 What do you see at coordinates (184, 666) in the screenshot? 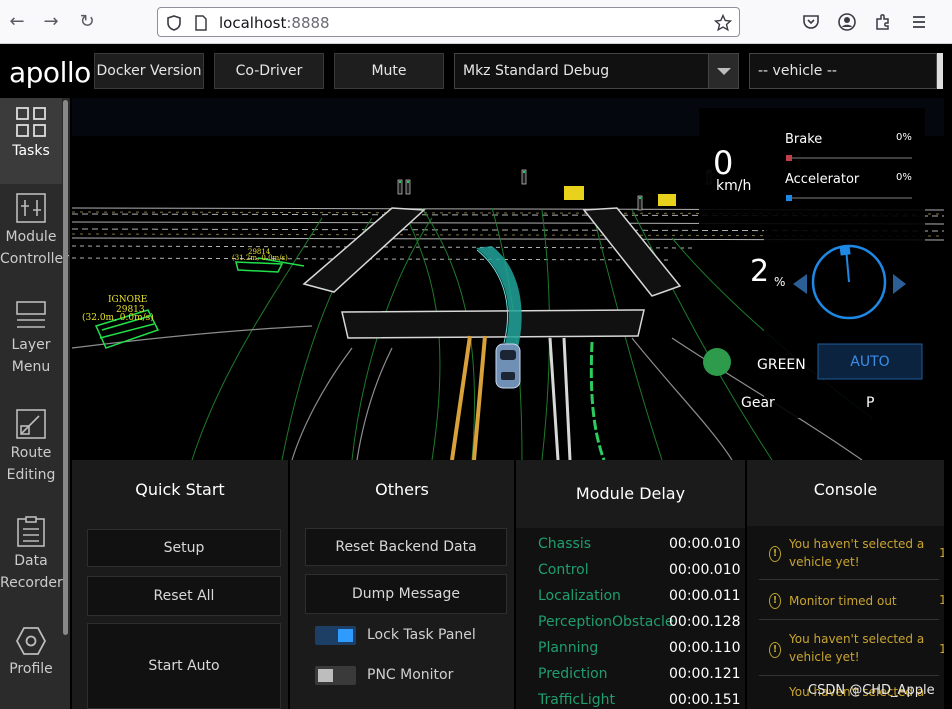
I see `start-auto-button: Start Auto` at bounding box center [184, 666].